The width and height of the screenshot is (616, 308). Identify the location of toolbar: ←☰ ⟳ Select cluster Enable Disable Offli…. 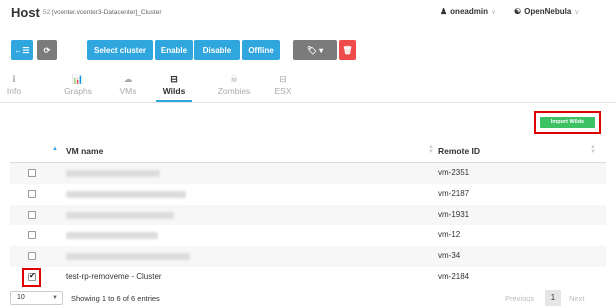
(311, 50).